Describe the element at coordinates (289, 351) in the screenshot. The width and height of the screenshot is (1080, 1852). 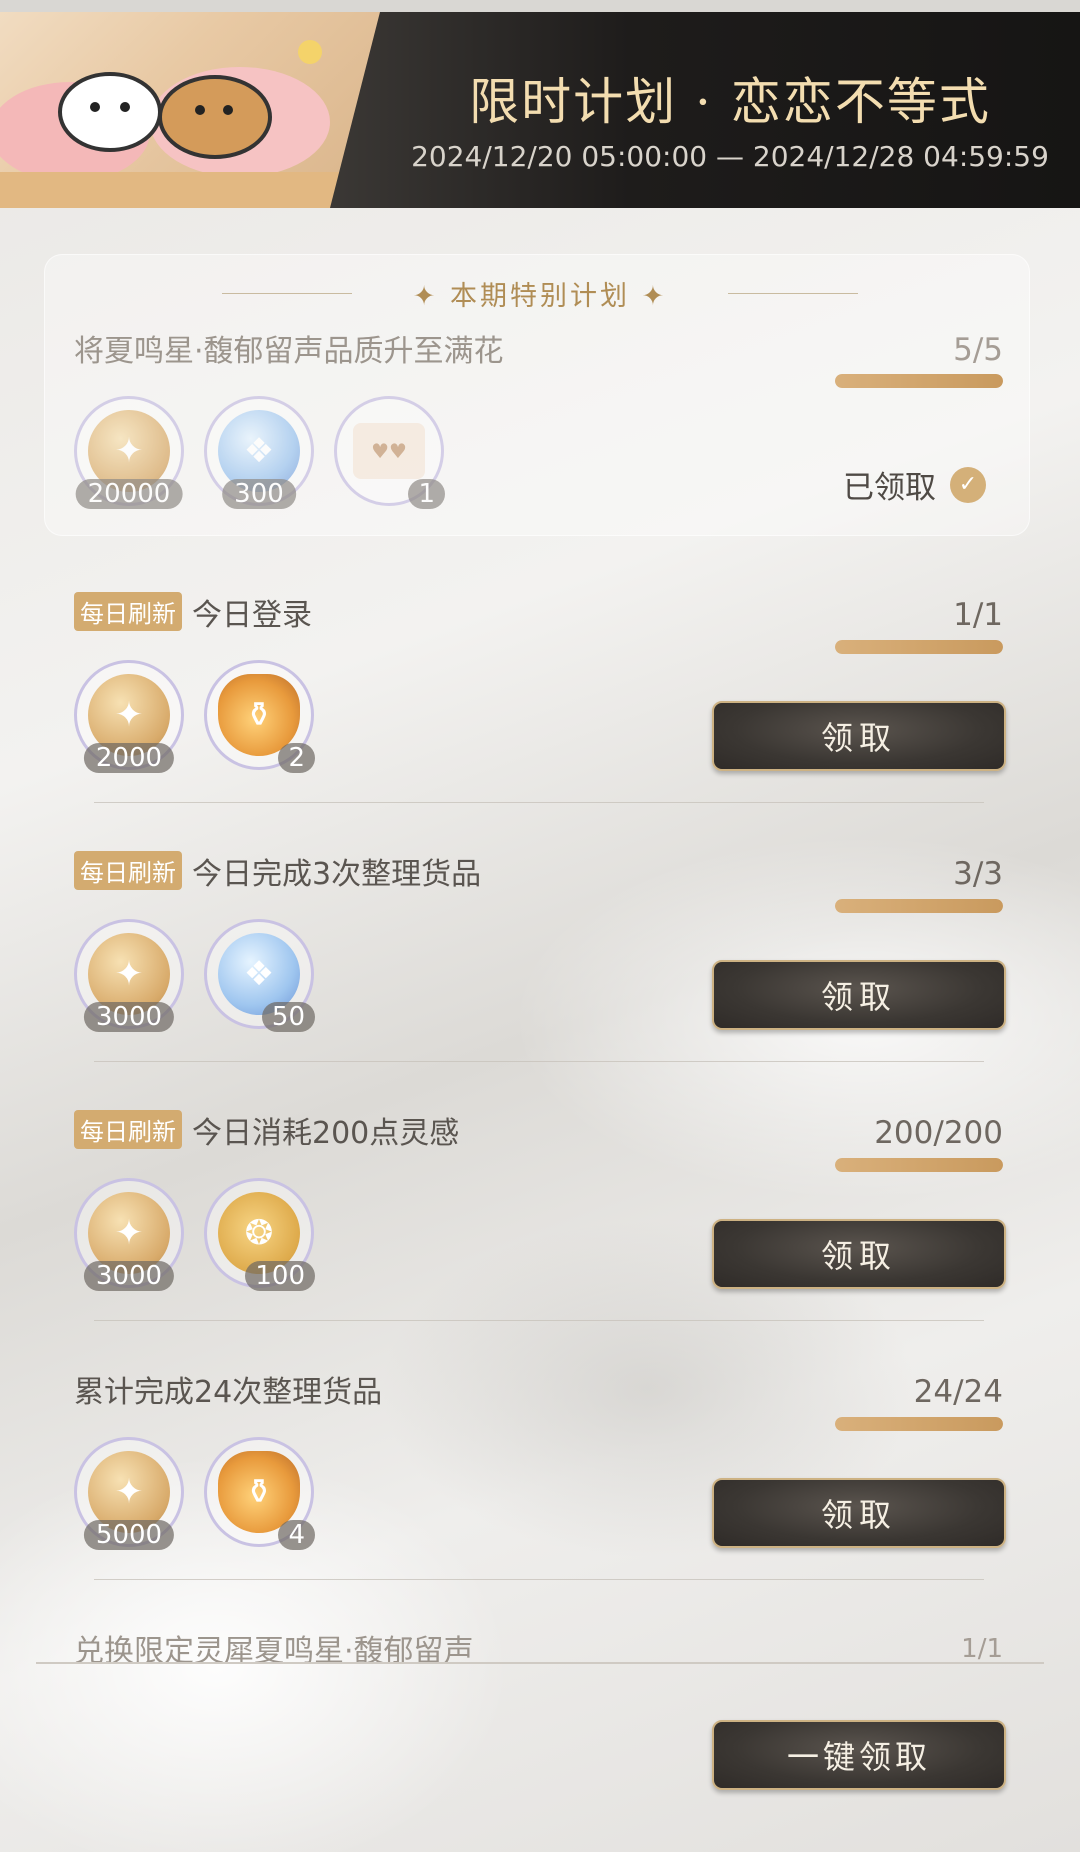
I see `special-task-title: 将夏鸣星·馥郁留声品质升至满花` at that location.